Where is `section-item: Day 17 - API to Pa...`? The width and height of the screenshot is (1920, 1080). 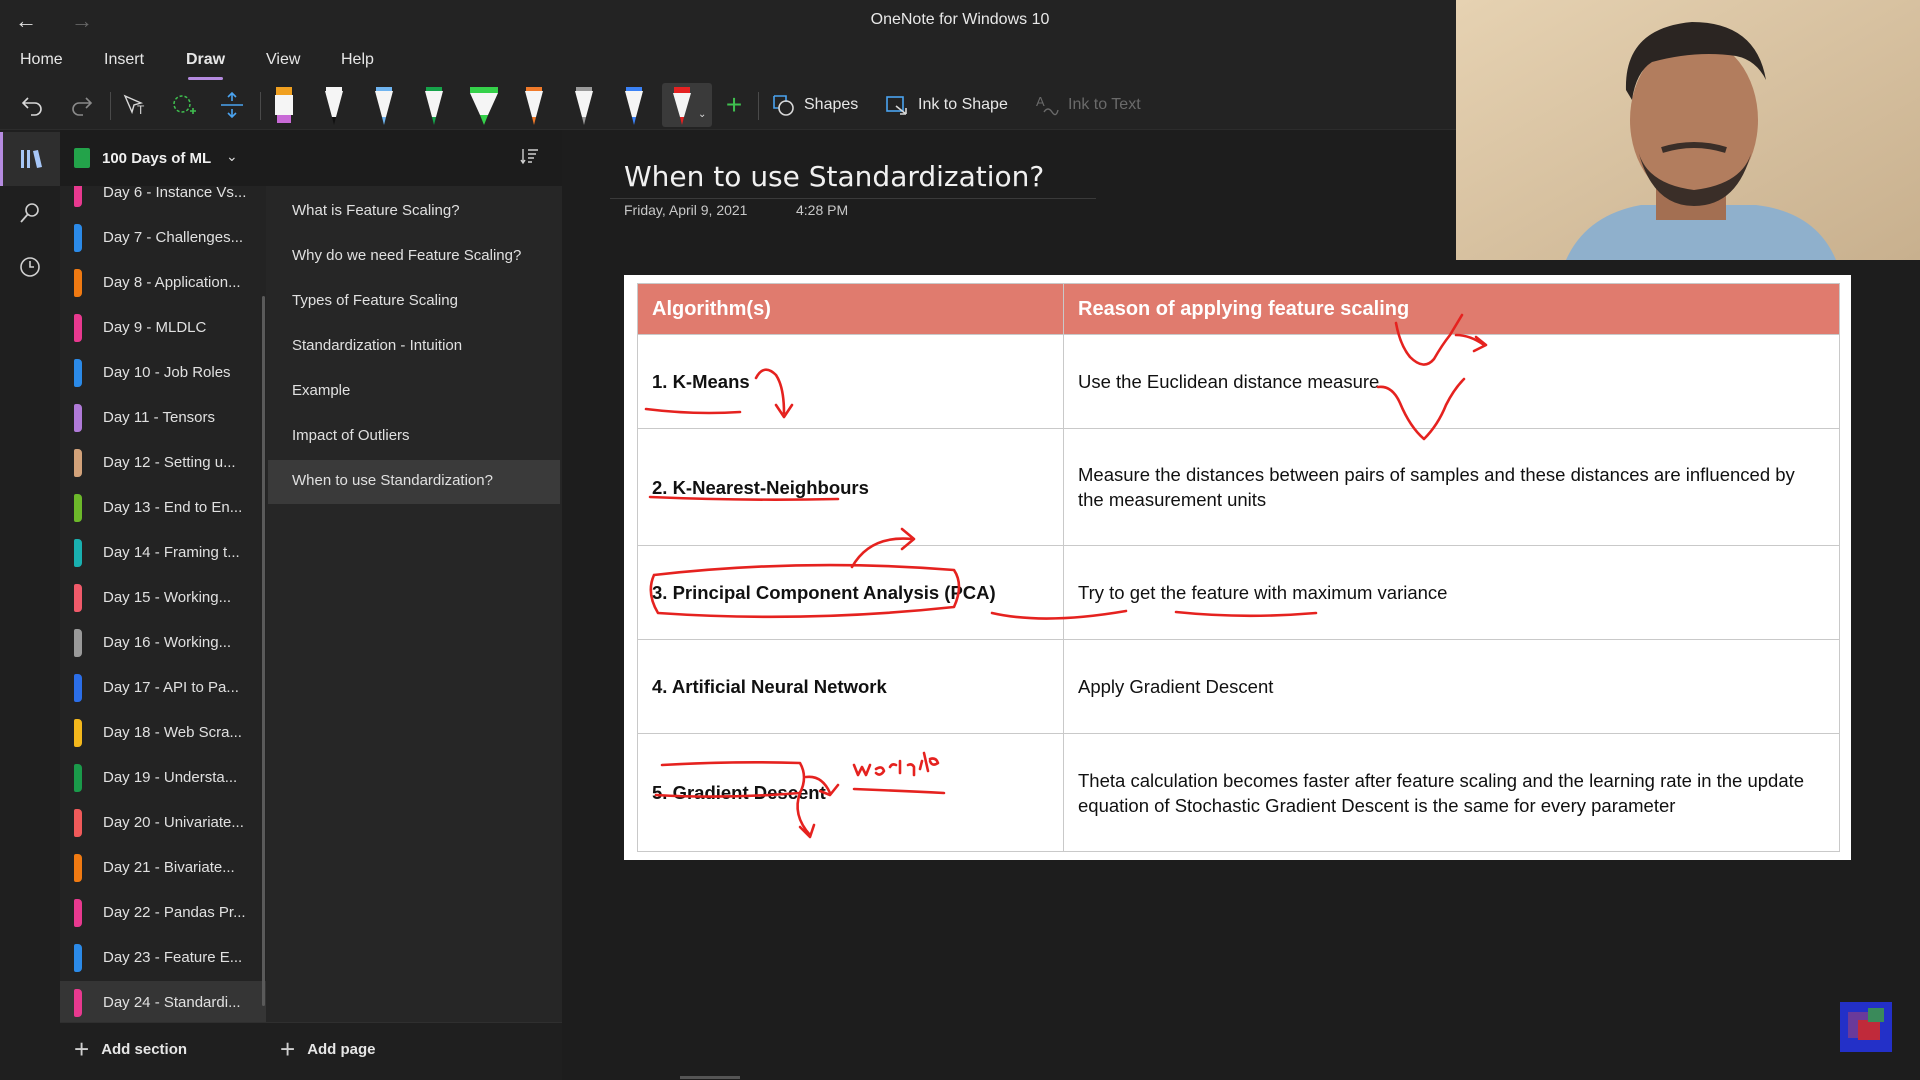 section-item: Day 17 - API to Pa... is located at coordinates (163, 688).